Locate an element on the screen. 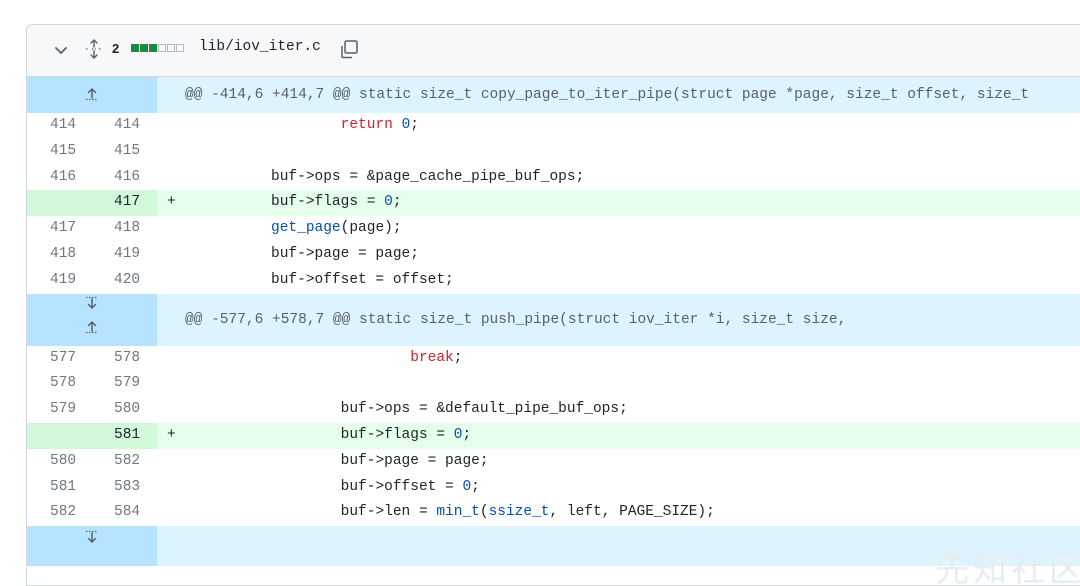 The height and width of the screenshot is (586, 1080). code-line: get_page(page); is located at coordinates (632, 229).